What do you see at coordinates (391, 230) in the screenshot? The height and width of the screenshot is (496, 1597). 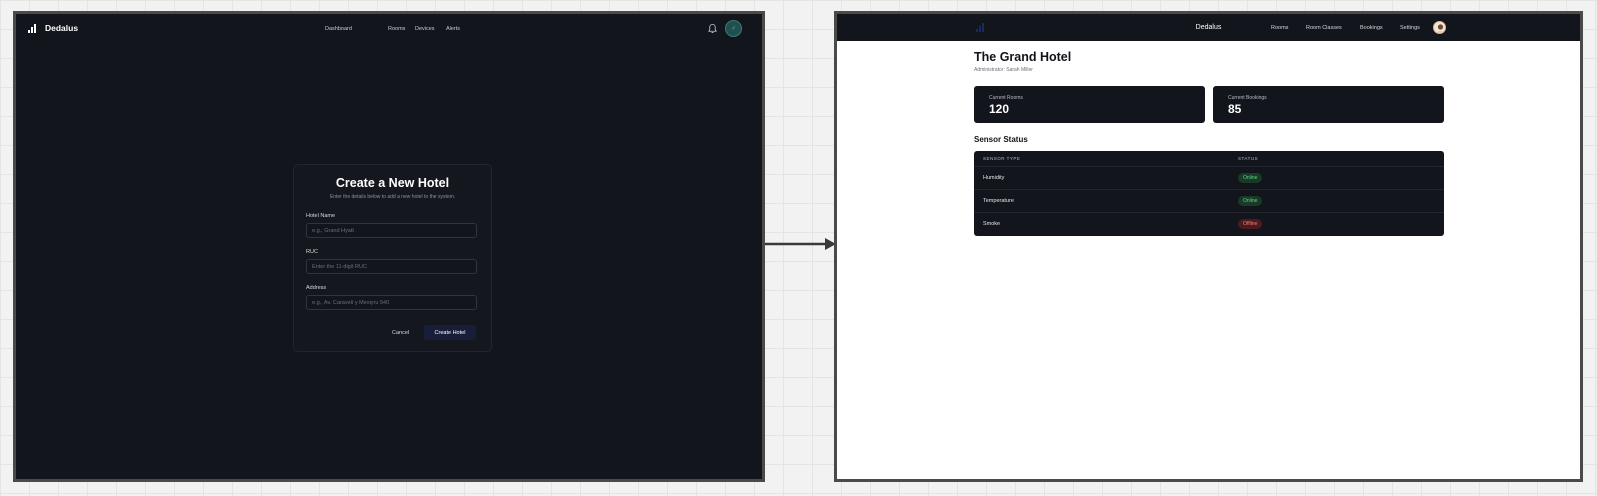 I see `hotel-name-input` at bounding box center [391, 230].